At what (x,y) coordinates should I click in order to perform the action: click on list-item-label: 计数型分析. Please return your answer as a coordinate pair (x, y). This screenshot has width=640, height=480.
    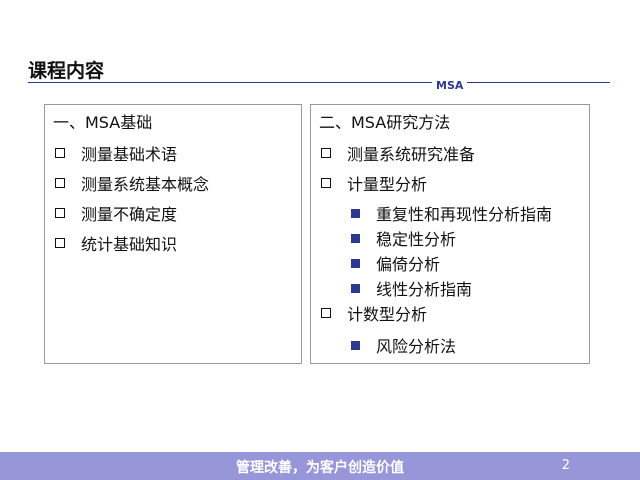
    Looking at the image, I should click on (387, 314).